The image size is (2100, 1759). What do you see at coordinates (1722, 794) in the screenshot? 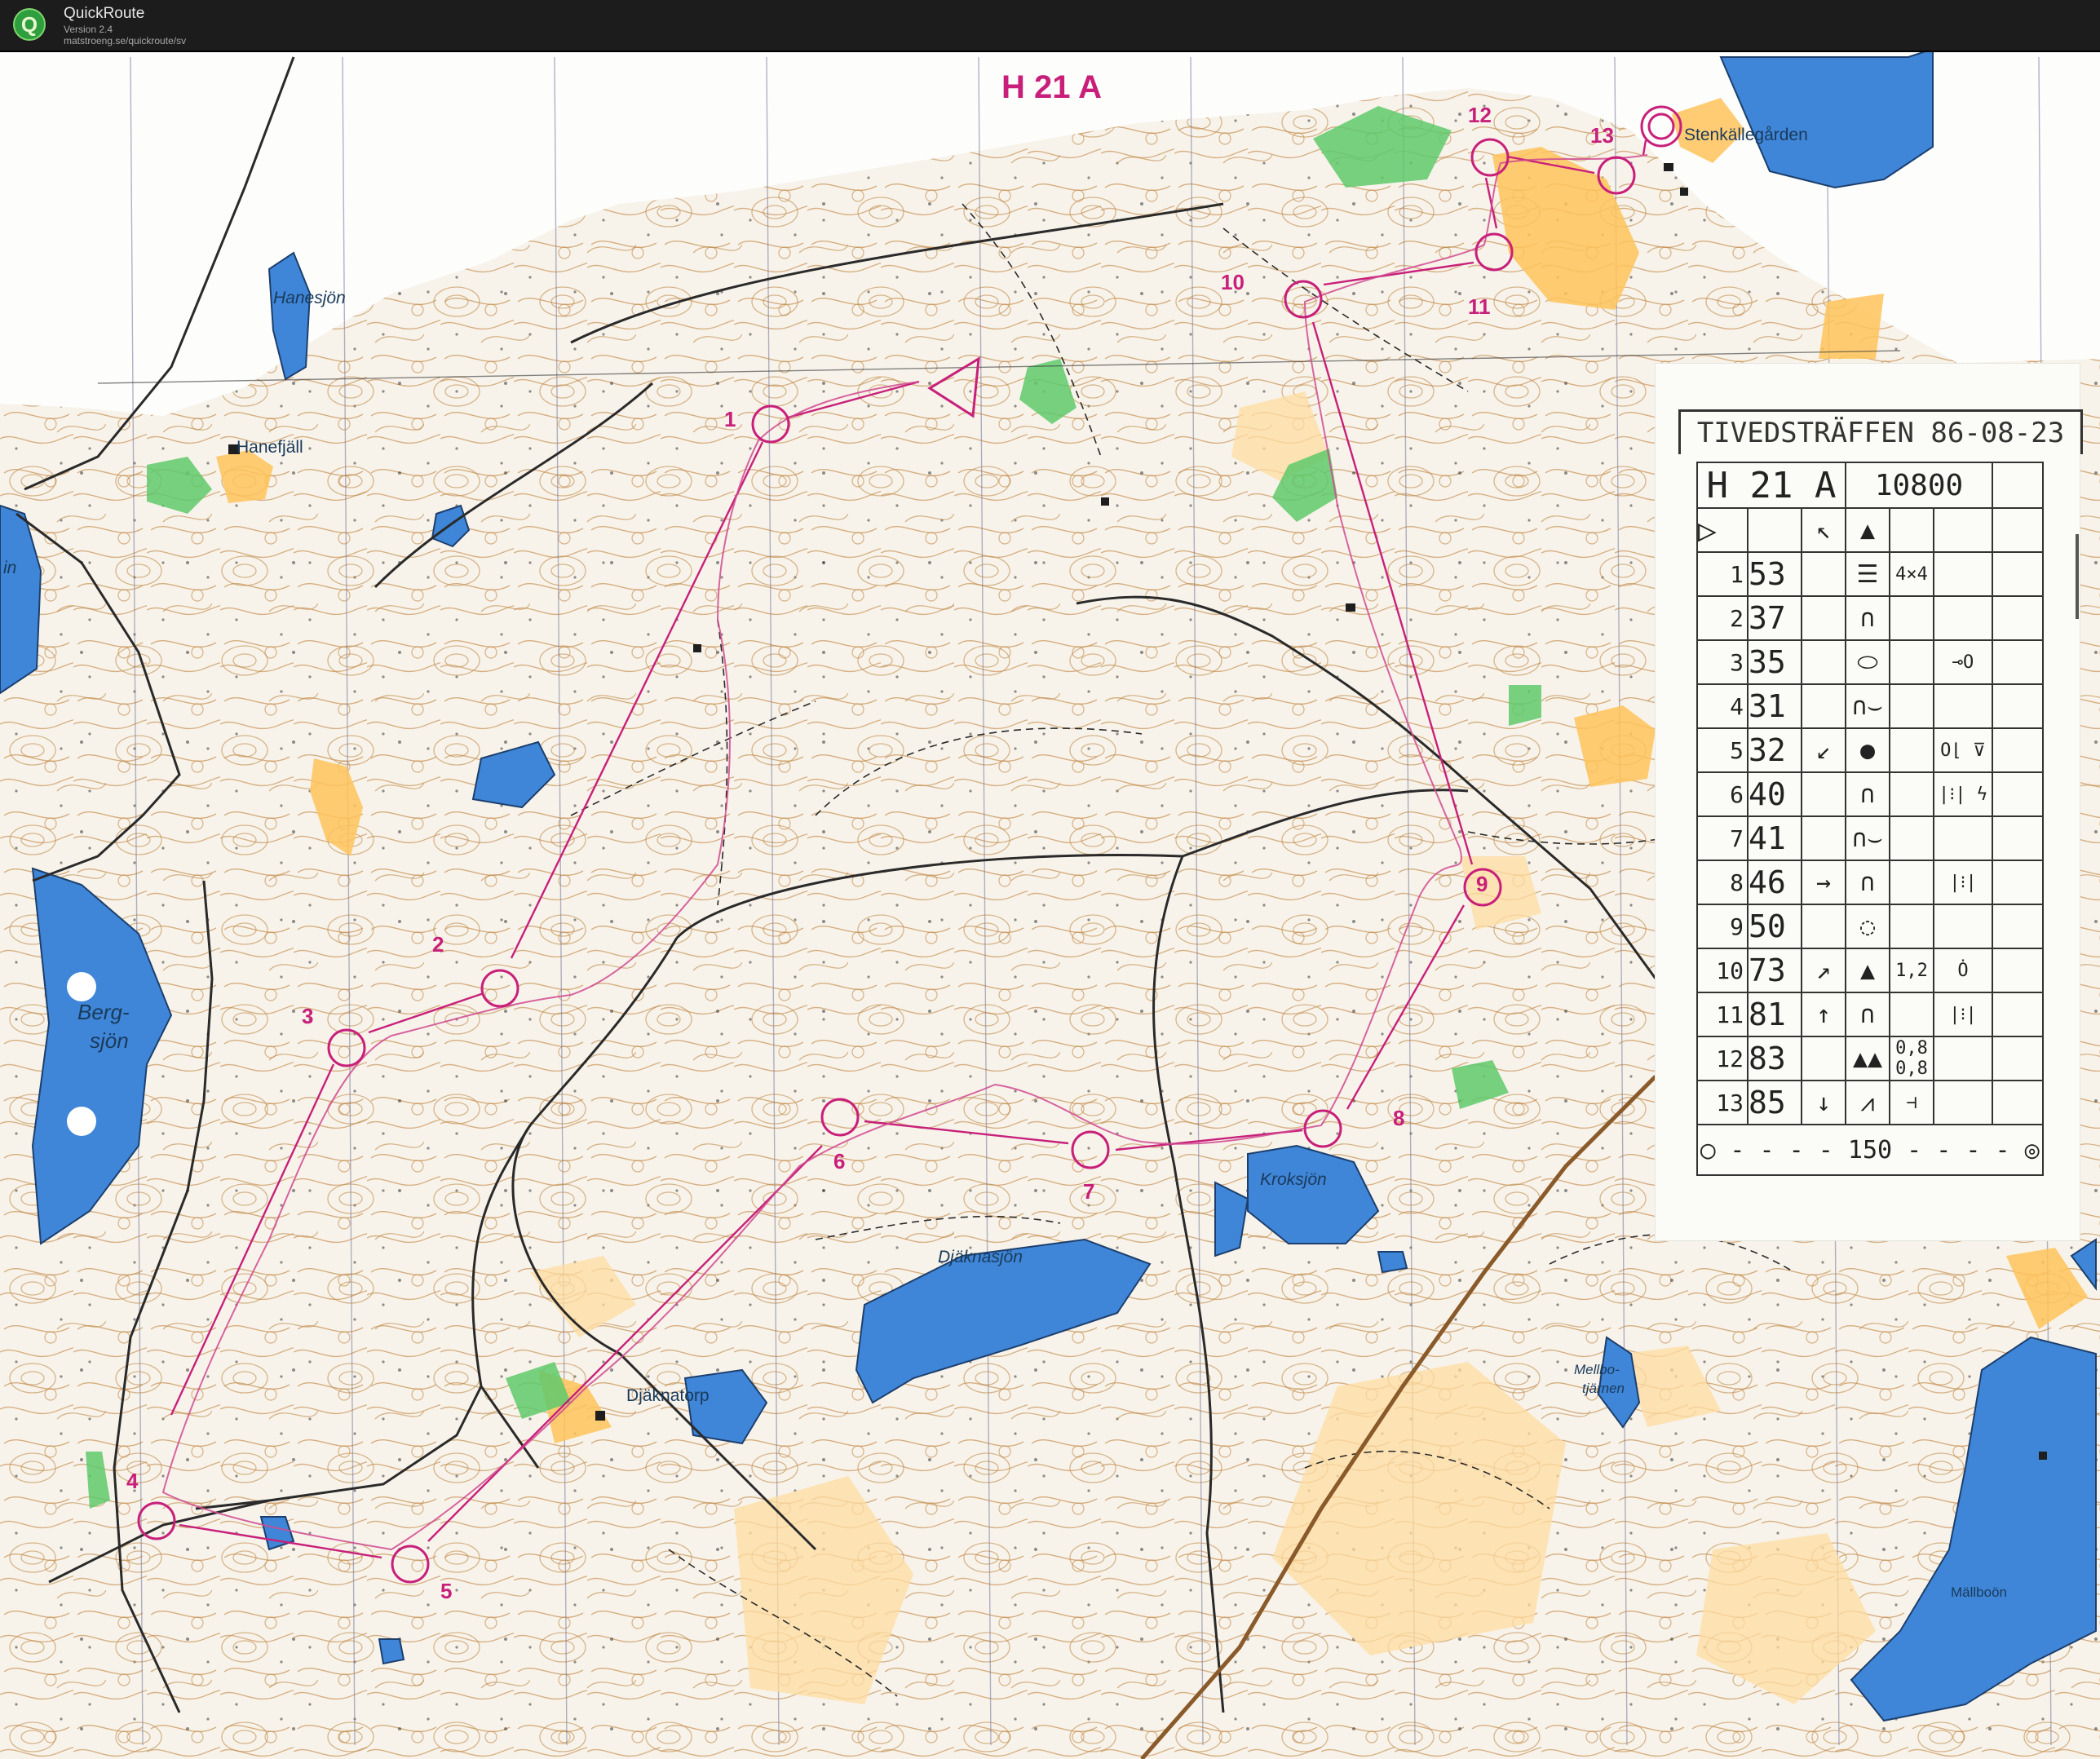
I see `control-sequence-number: 6` at bounding box center [1722, 794].